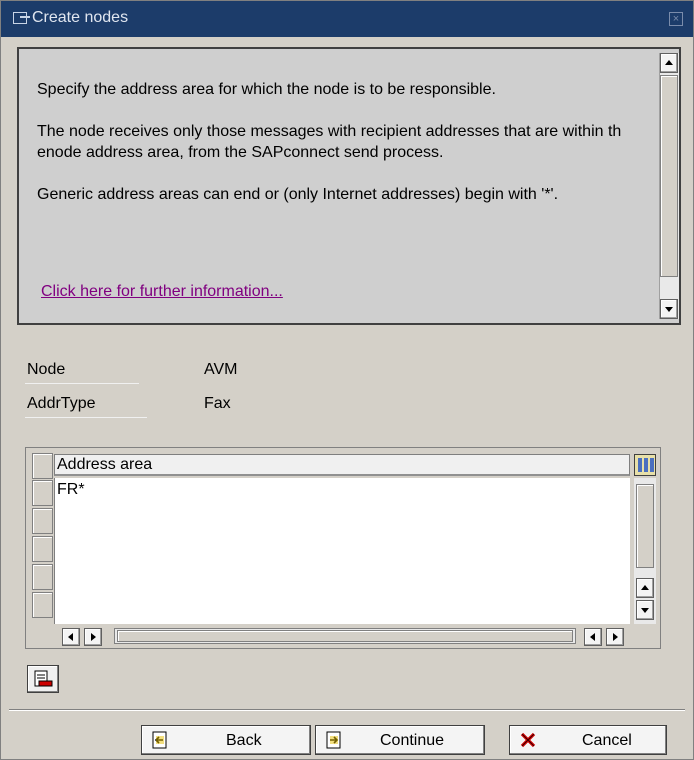  I want to click on column-scroll-left-button, so click(71, 637).